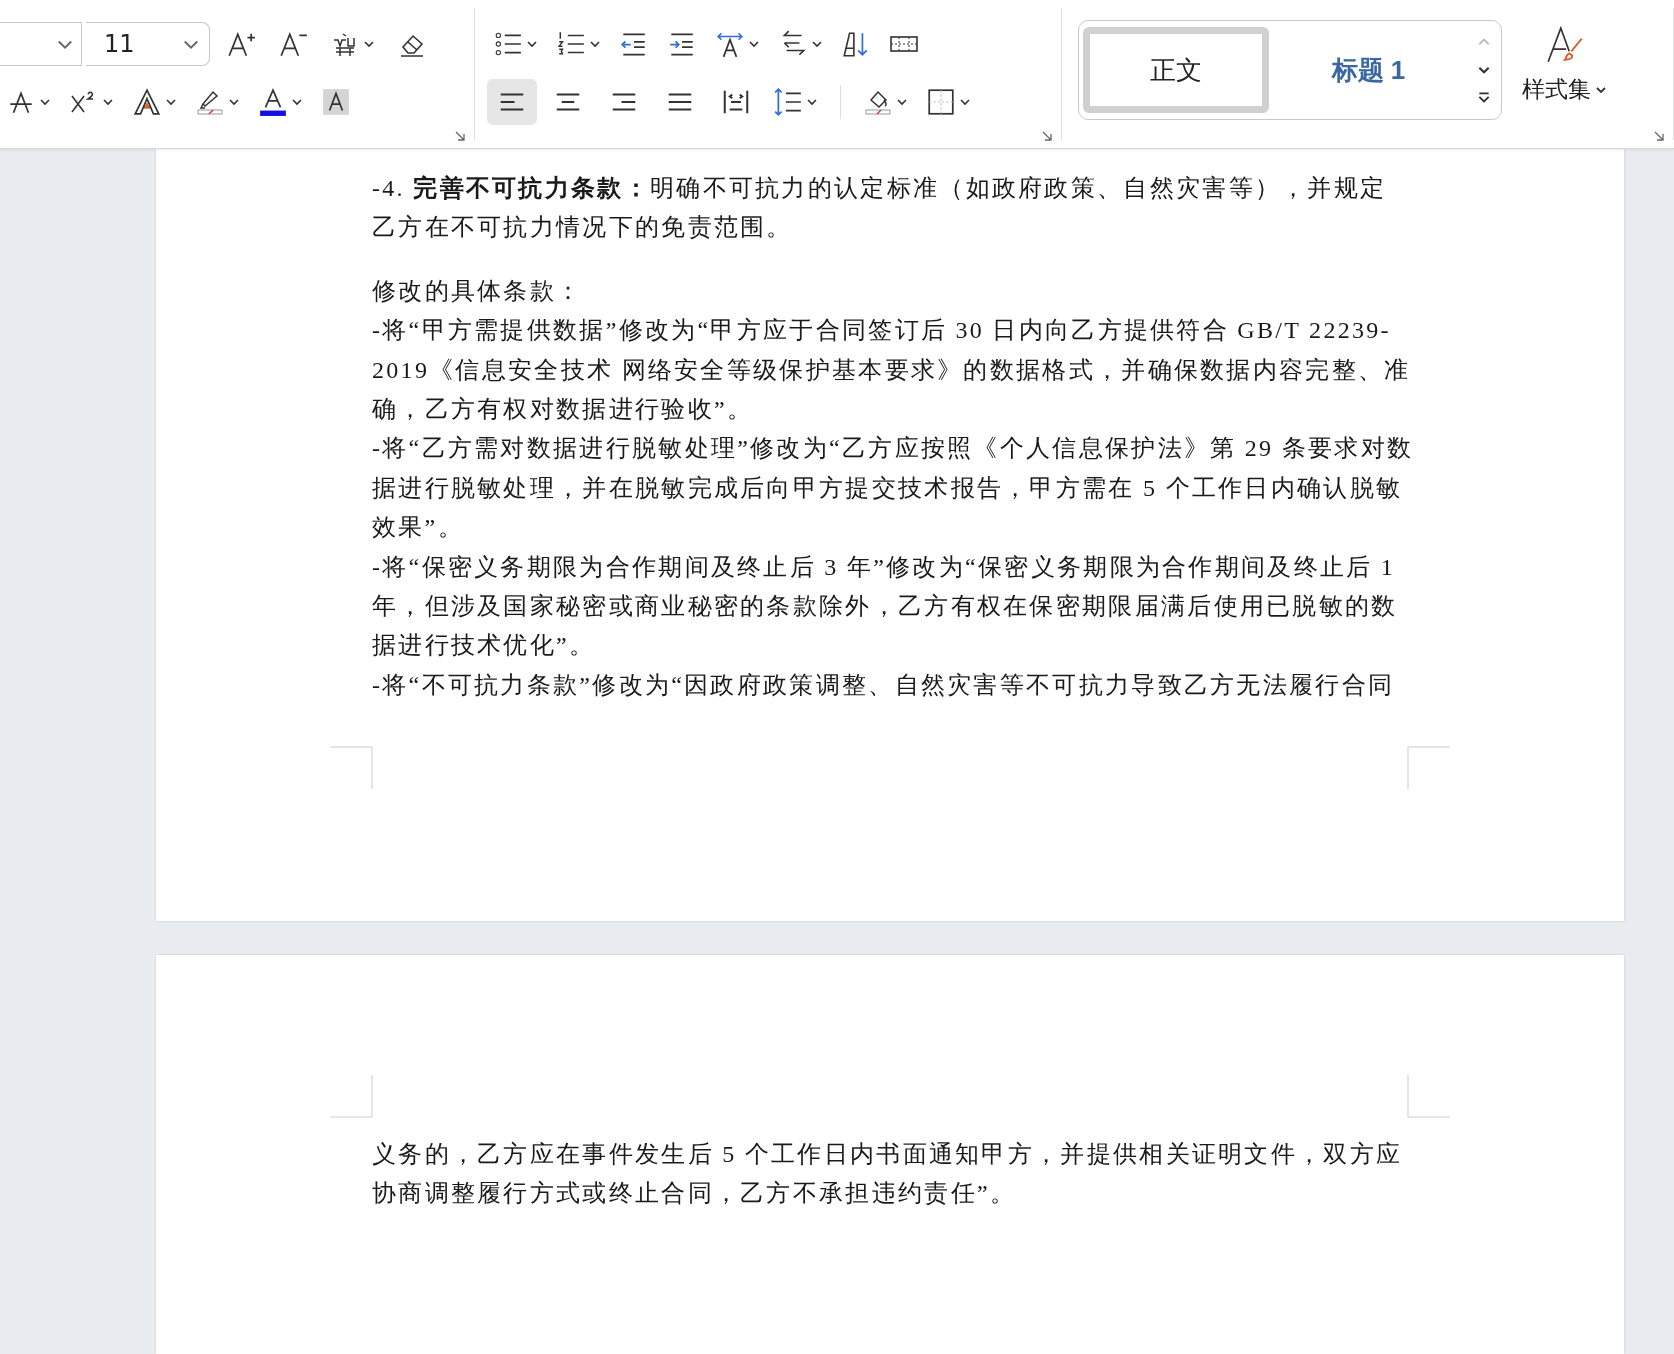 This screenshot has width=1674, height=1354. What do you see at coordinates (893, 488) in the screenshot?
I see `paragraph: -将“乙方需对数据进行脱敏处理”修改为“乙方应按照《个人信息保护法》第 29 条要求对数 据进行脱敏处理，并在脱敏完成后向甲方提交技术报告，甲方需在 5 个工作日内确认脱敏 效果”。` at bounding box center [893, 488].